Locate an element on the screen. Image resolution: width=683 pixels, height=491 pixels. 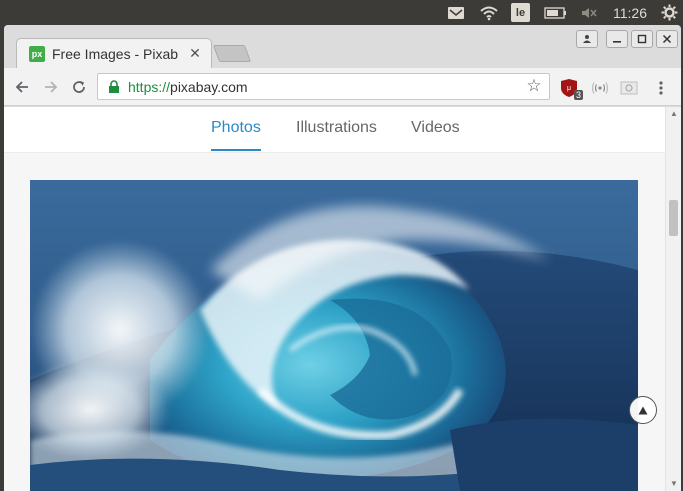
reload-button is located at coordinates (79, 87).